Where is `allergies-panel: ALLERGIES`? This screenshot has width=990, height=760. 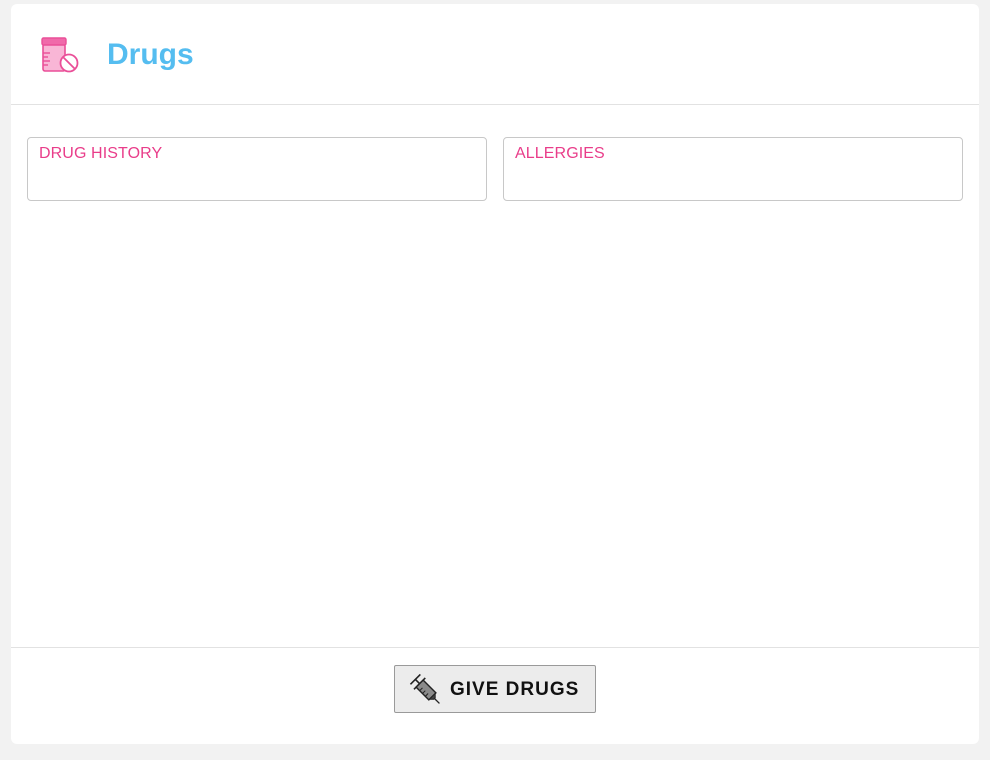
allergies-panel: ALLERGIES is located at coordinates (733, 169).